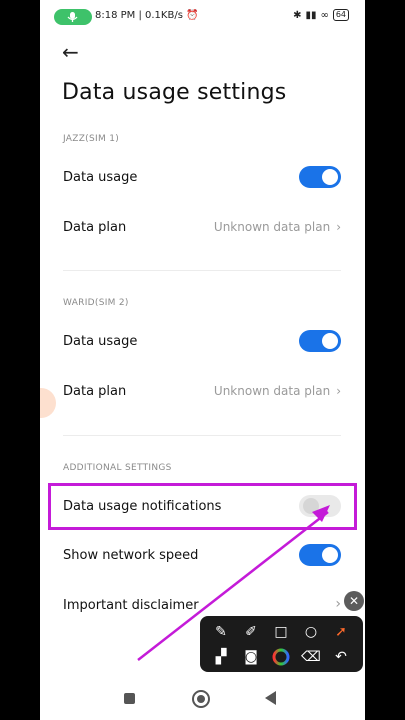 The height and width of the screenshot is (720, 405). I want to click on home-button, so click(201, 699).